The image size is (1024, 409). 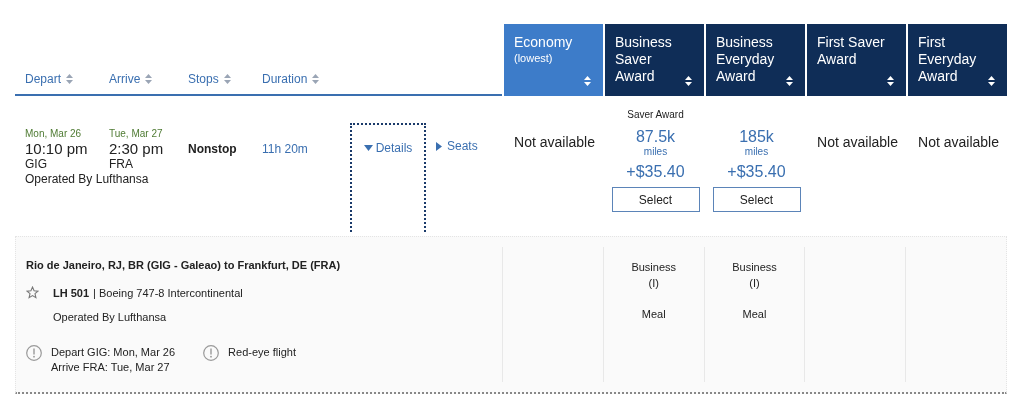 What do you see at coordinates (184, 265) in the screenshot?
I see `route-text: Rio de Janeiro, RJ, BR (GIG - Galeao) to Frankfurt, DE (FRA)` at bounding box center [184, 265].